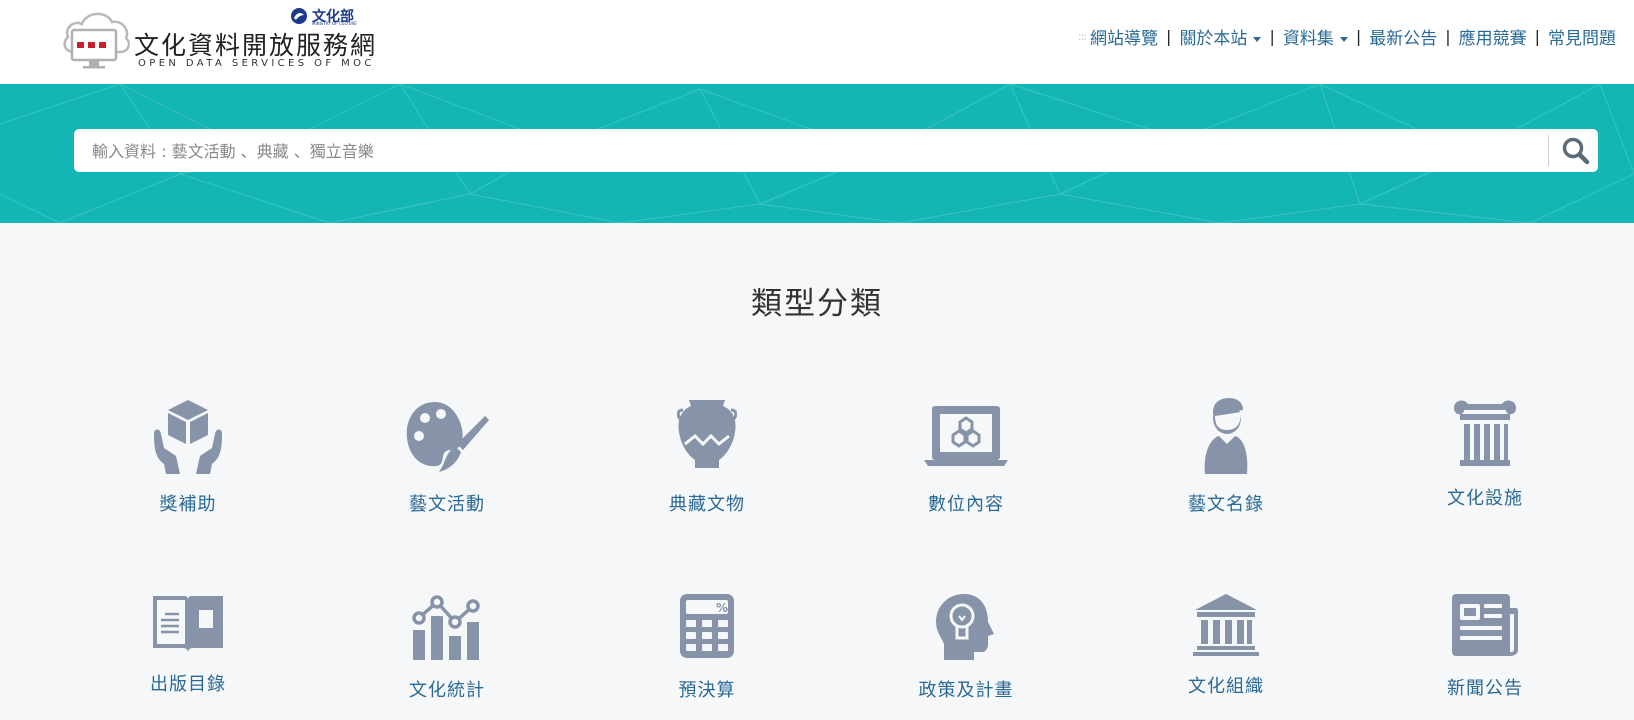  I want to click on category-label: 出版目錄, so click(188, 684).